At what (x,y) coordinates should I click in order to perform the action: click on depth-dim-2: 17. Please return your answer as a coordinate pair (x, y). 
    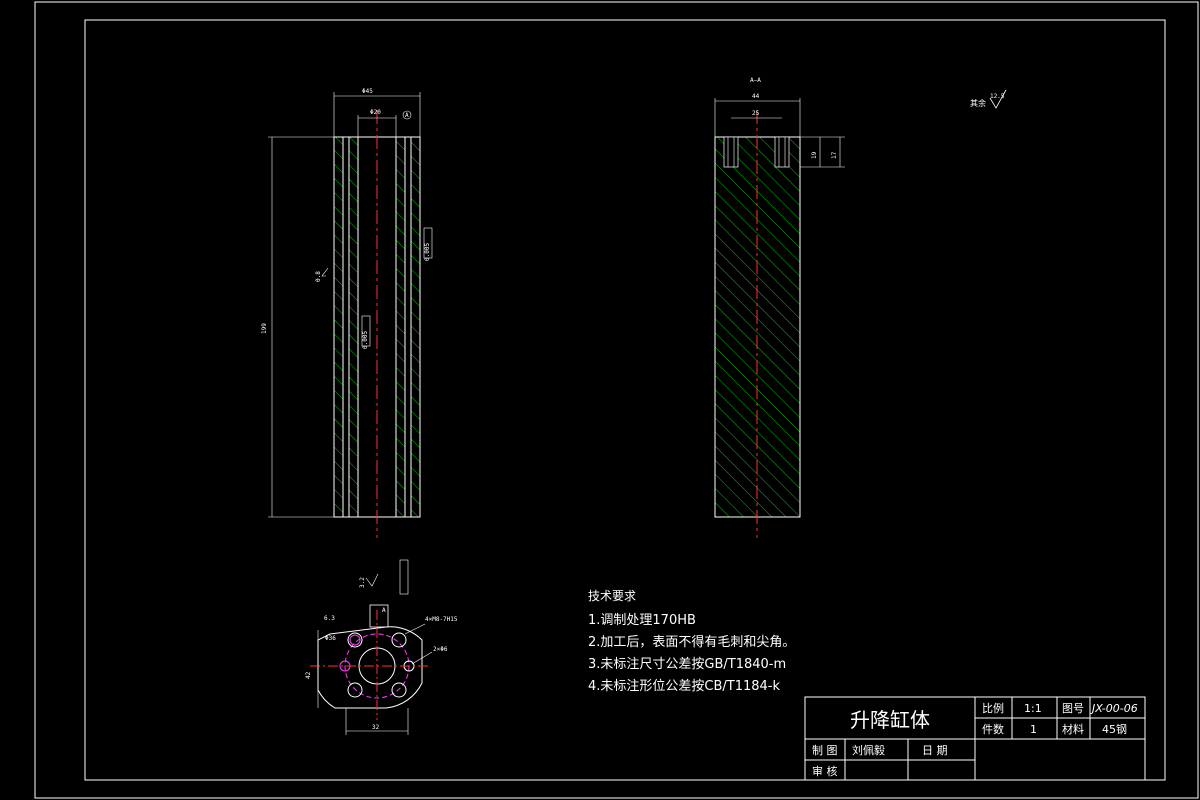
    Looking at the image, I should click on (834, 155).